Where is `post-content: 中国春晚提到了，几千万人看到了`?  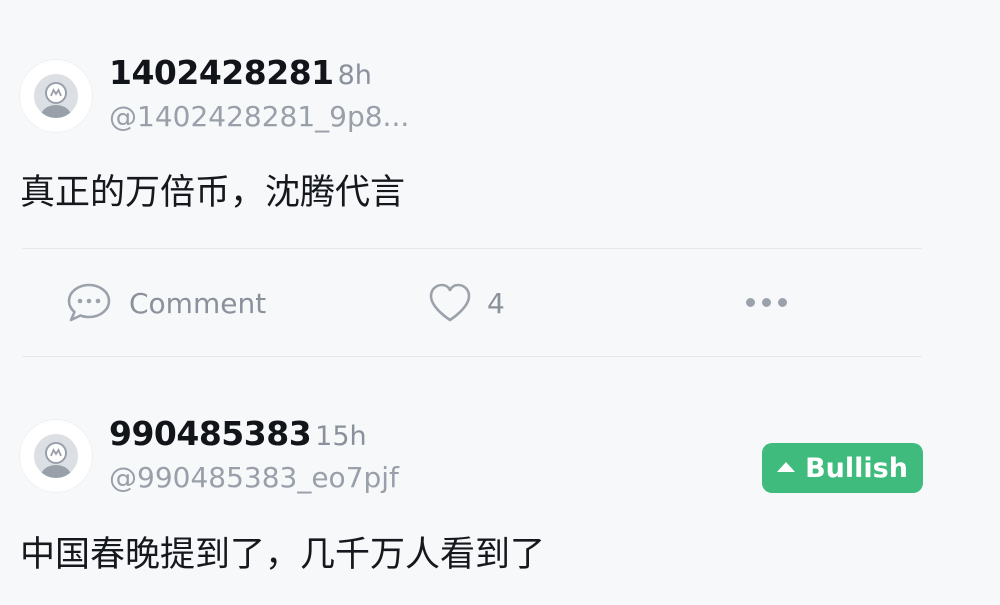
post-content: 中国春晚提到了，几千万人看到了 is located at coordinates (283, 555).